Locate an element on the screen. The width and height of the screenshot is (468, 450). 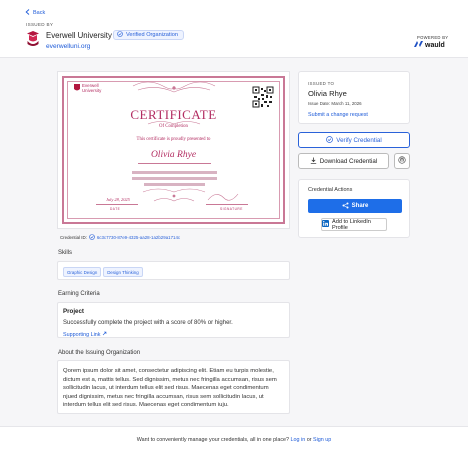
org-name: Everwell University is located at coordinates (79, 35).